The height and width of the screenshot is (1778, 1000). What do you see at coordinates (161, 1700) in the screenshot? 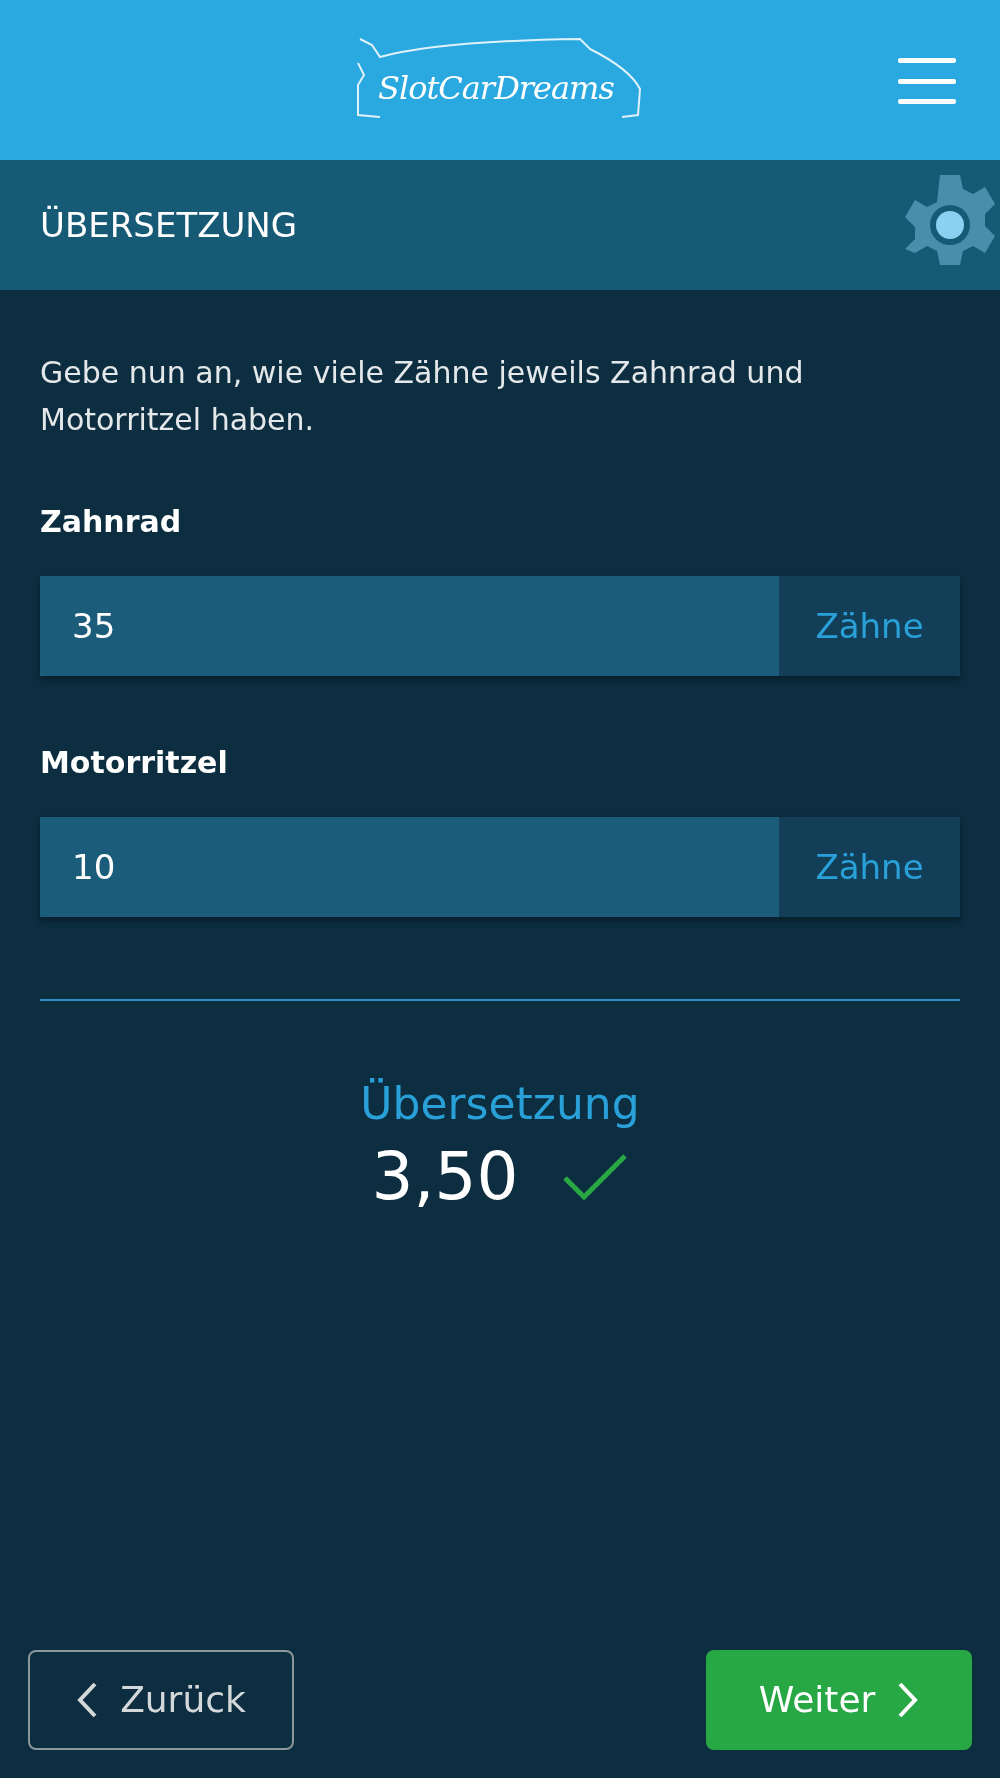
I see `back-button: Zurück` at bounding box center [161, 1700].